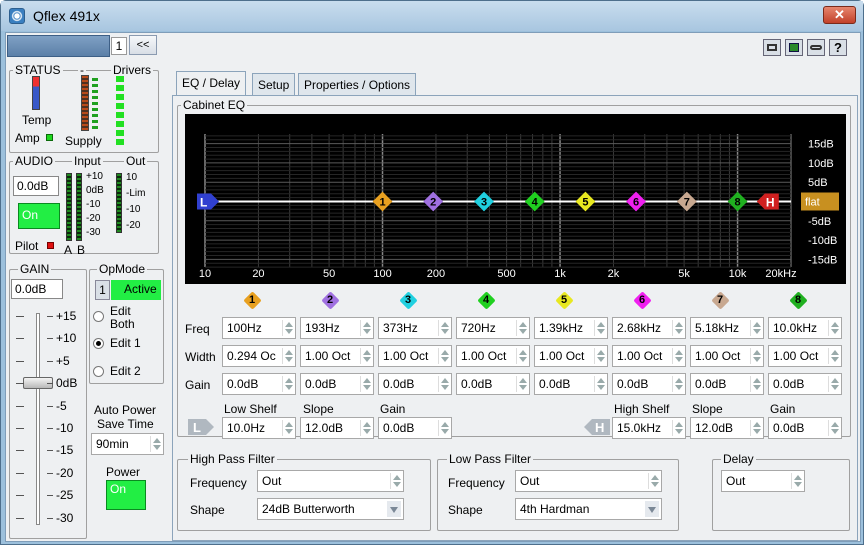  Describe the element at coordinates (772, 47) in the screenshot. I see `window-mode-icon` at that location.